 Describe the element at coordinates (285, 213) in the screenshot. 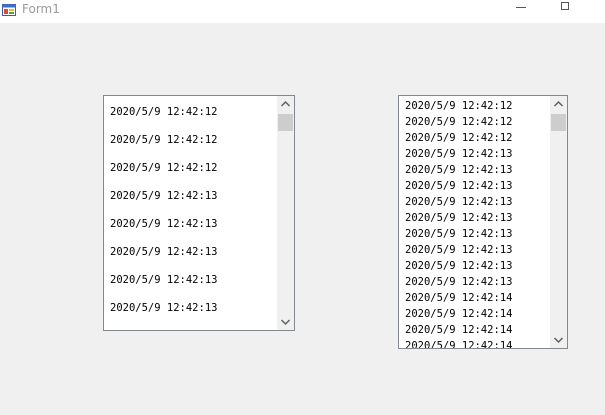

I see `listbox-left-scrollbar` at that location.